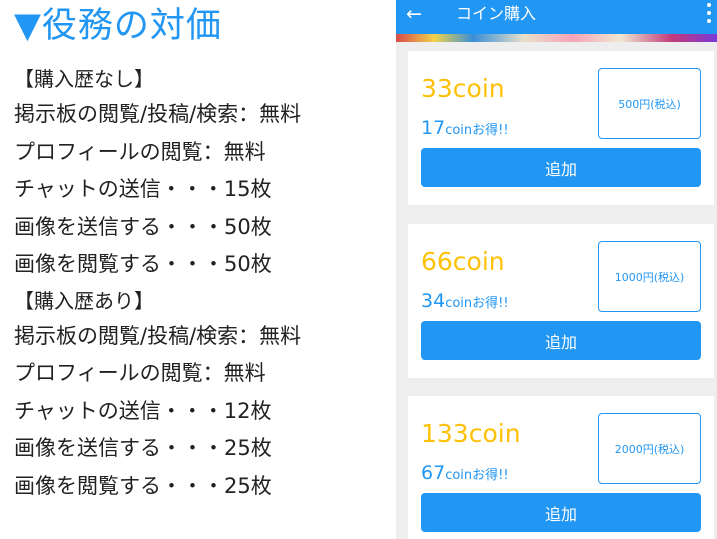 The image size is (717, 539). What do you see at coordinates (649, 448) in the screenshot?
I see `price-badge: 2000円(税込)` at bounding box center [649, 448].